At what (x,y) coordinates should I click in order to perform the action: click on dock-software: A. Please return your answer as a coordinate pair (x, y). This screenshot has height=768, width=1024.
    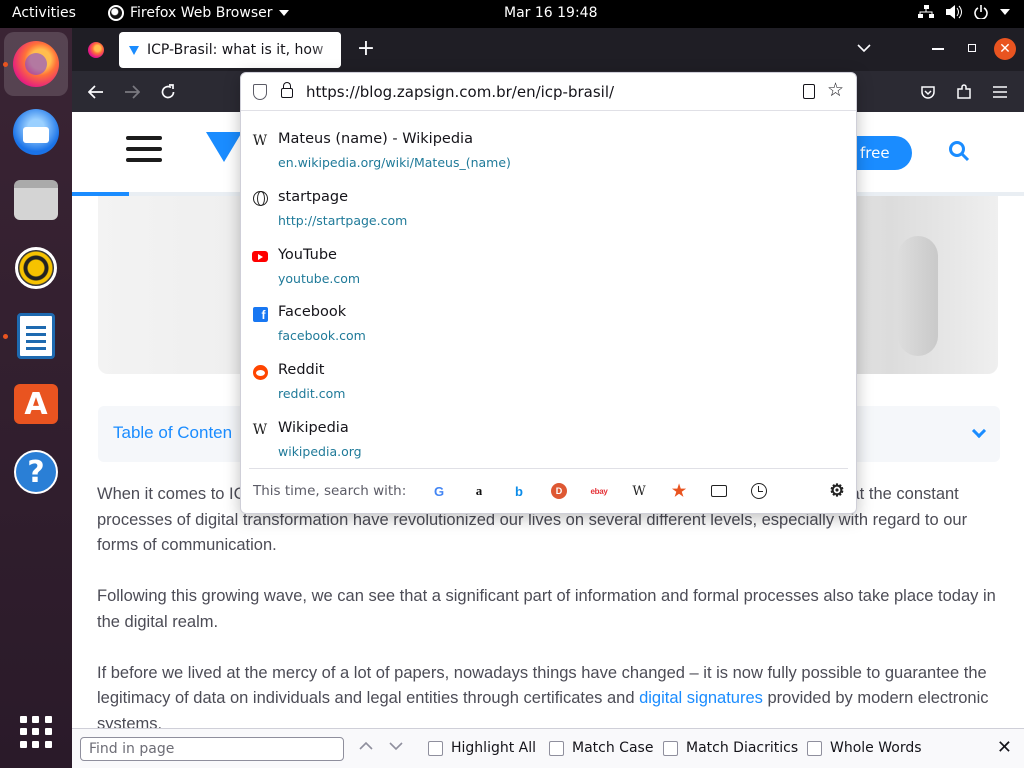
    Looking at the image, I should click on (36, 404).